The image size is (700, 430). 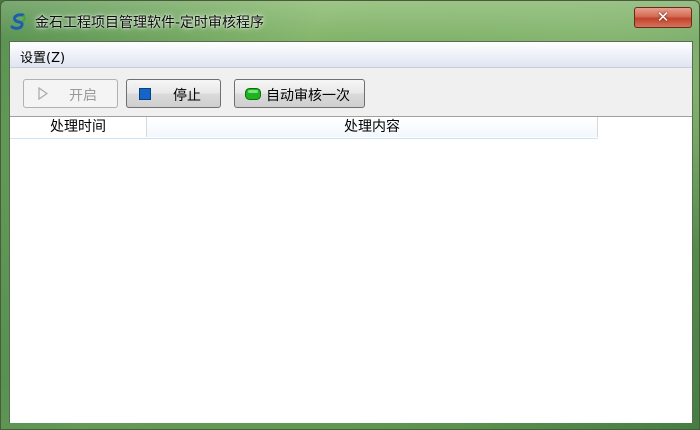 What do you see at coordinates (43, 95) in the screenshot?
I see `play-triangle-icon` at bounding box center [43, 95].